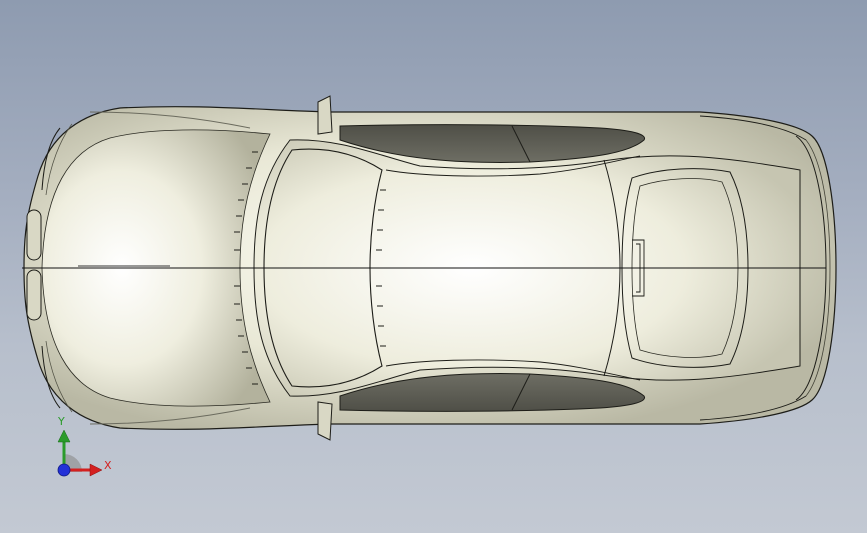  Describe the element at coordinates (325, 421) in the screenshot. I see `mirror-bottom` at that location.